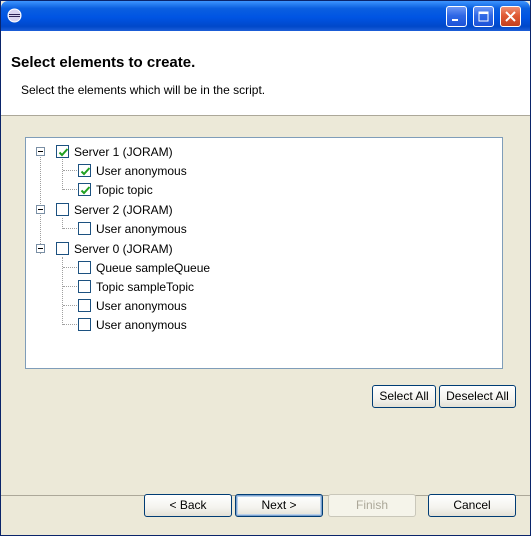 This screenshot has width=531, height=536. What do you see at coordinates (103, 62) in the screenshot?
I see `page-title: Select elements to create.` at bounding box center [103, 62].